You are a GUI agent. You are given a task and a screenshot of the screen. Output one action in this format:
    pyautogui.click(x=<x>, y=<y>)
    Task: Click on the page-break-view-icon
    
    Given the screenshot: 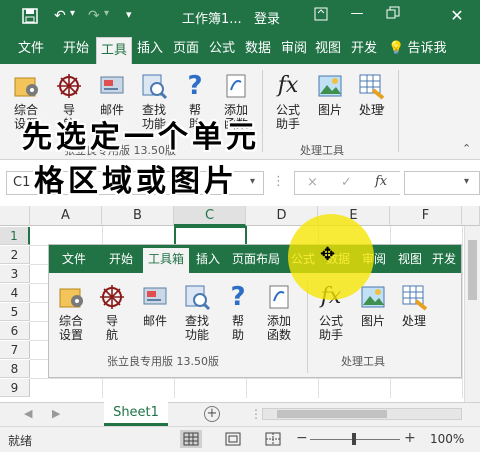 What is the action you would take?
    pyautogui.click(x=273, y=440)
    